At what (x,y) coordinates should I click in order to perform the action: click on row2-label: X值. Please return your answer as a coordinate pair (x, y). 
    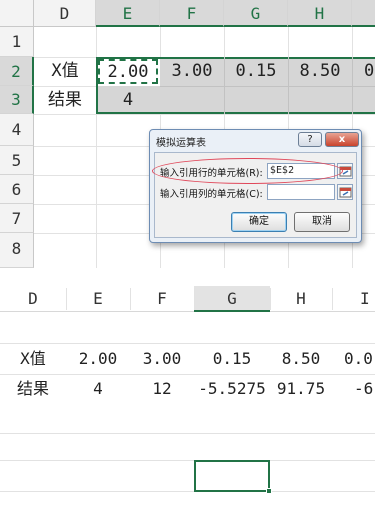
    Looking at the image, I should click on (65, 71).